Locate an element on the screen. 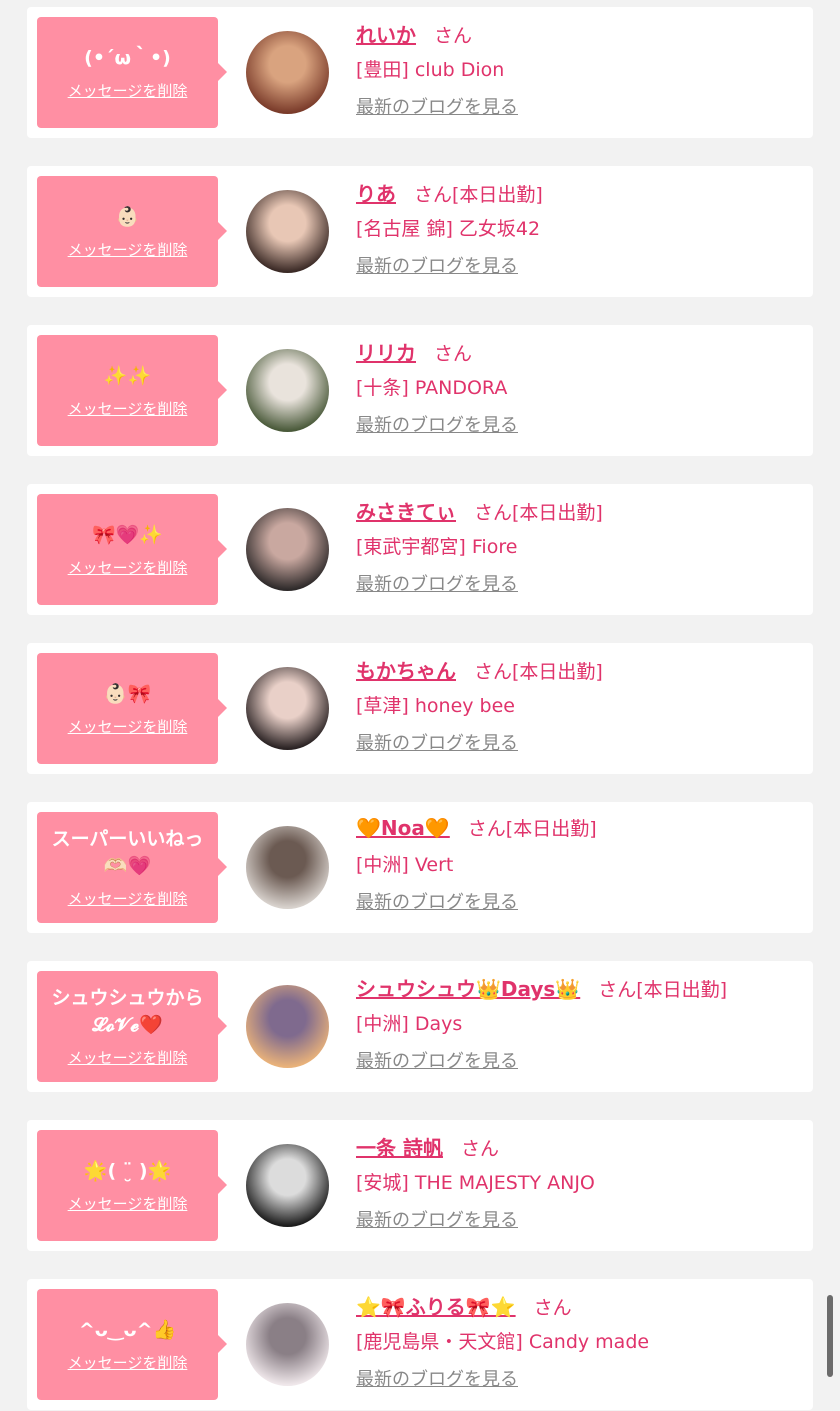  message-bubble: シュウシュウから 𝓛𝓸𝓥𝓮❤️ メッセージを削除 is located at coordinates (132, 1026).